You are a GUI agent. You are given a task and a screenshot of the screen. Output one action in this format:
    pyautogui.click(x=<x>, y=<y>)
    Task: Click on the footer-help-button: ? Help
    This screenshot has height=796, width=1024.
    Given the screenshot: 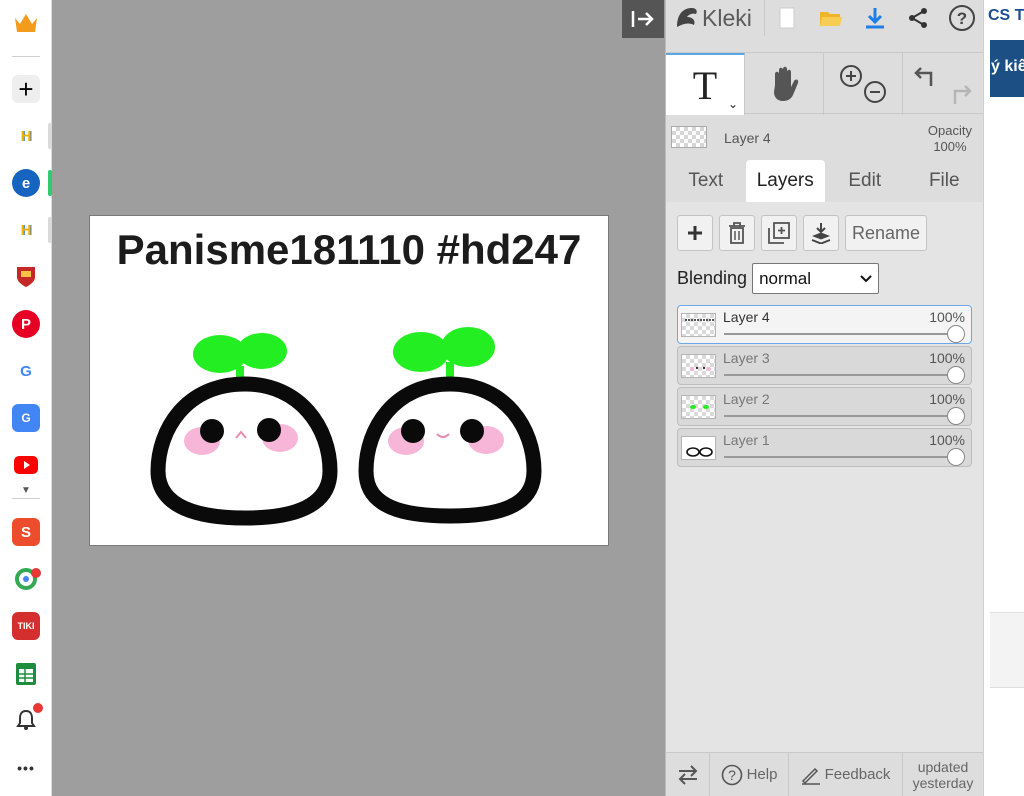 What is the action you would take?
    pyautogui.click(x=749, y=774)
    